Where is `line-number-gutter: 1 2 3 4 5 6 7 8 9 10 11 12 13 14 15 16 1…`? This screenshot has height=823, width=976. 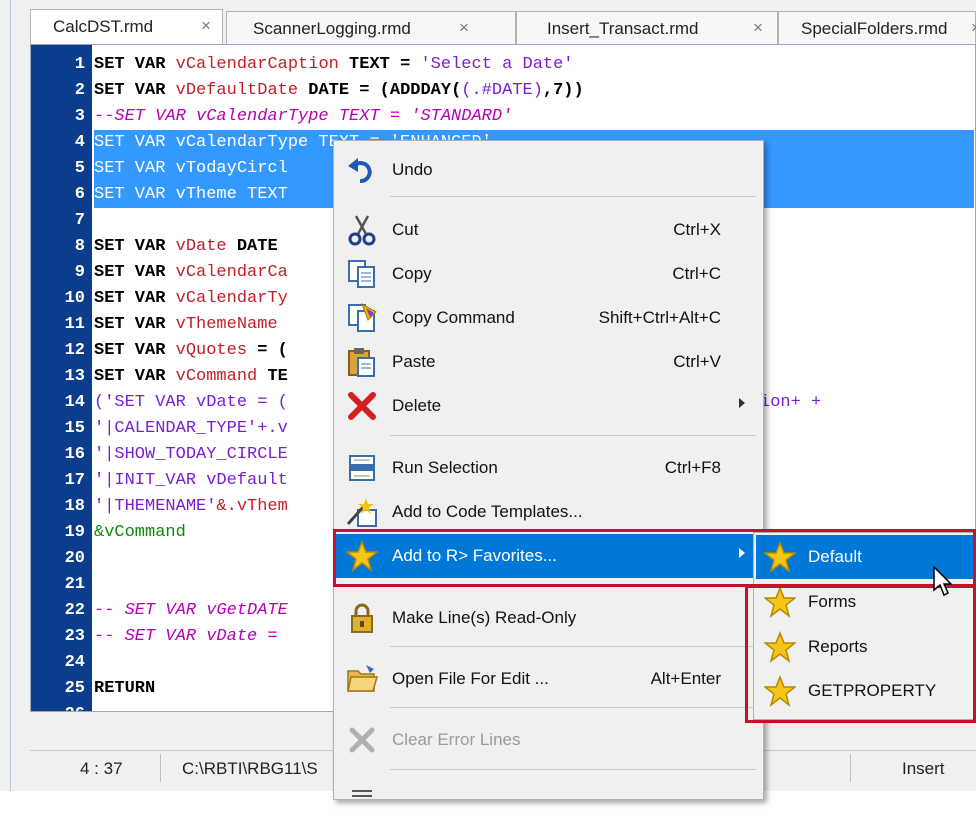 line-number-gutter: 1 2 3 4 5 6 7 8 9 10 11 12 13 14 15 16 1… is located at coordinates (61, 378).